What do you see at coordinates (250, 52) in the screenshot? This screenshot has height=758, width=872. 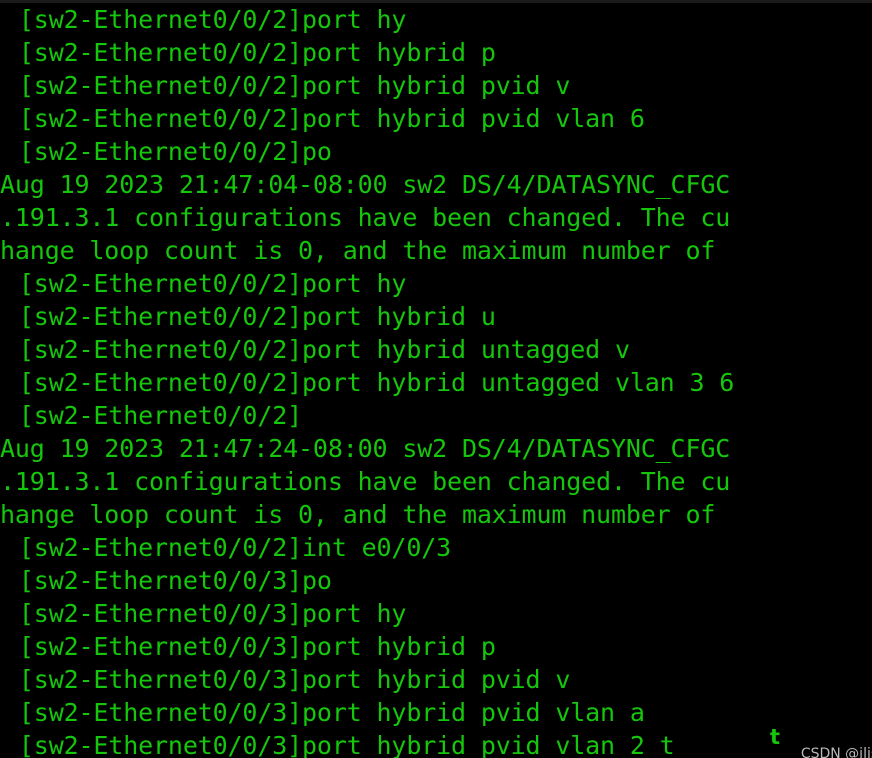 I see `terminal-prompt-line: [sw2-Ethernet0/0/2]port hybrid p` at bounding box center [250, 52].